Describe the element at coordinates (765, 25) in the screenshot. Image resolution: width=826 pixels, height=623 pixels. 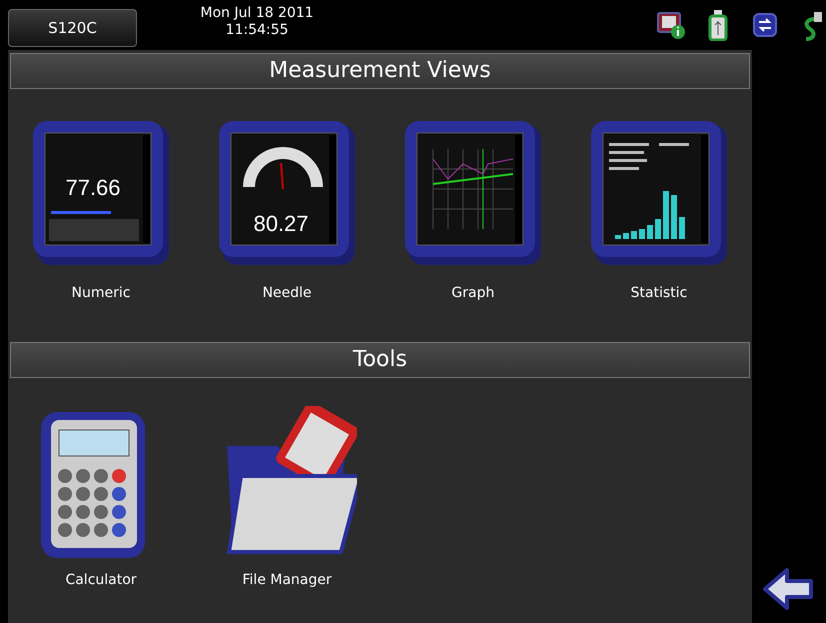
I see `sync-arrows-icon` at that location.